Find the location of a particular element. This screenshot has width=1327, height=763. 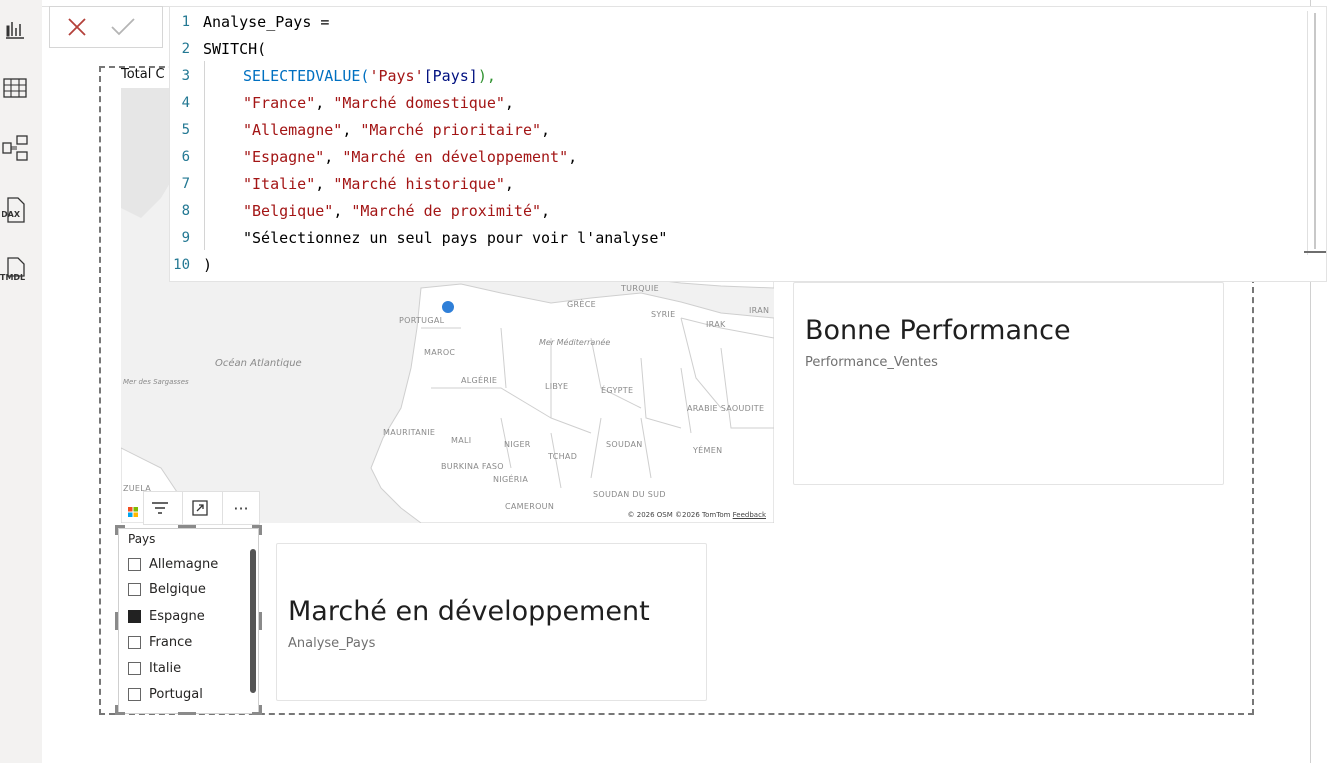

code-line: 3 SELECTEDVALUE('Pays'[Pays]), is located at coordinates (338, 76).